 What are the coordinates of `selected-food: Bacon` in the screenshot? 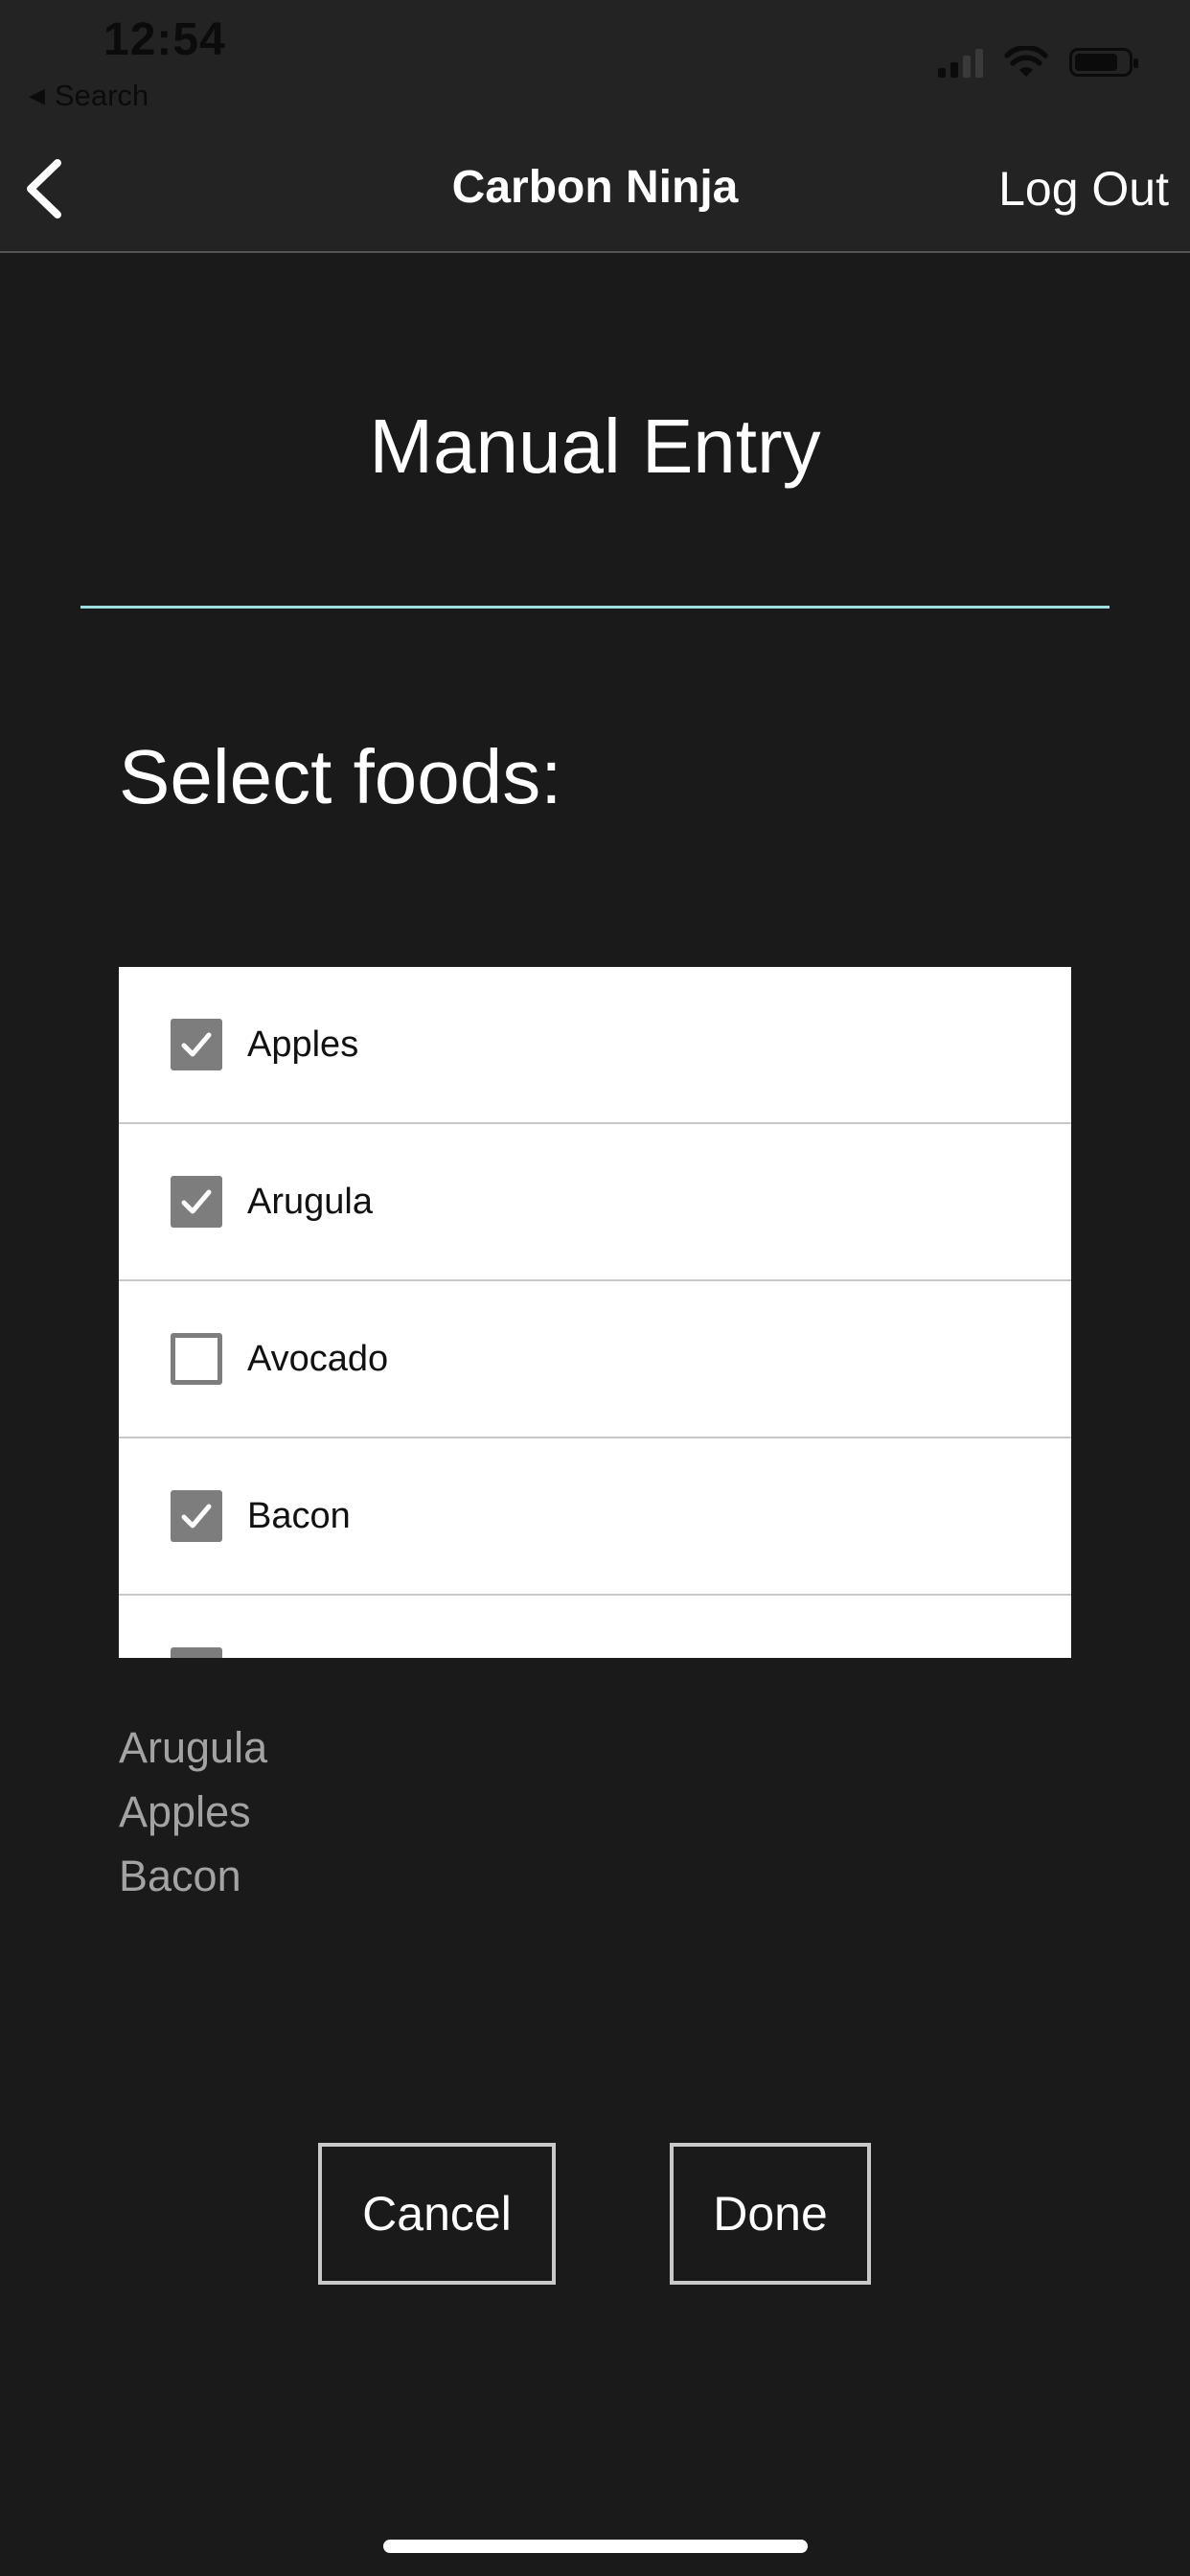 It's located at (180, 1876).